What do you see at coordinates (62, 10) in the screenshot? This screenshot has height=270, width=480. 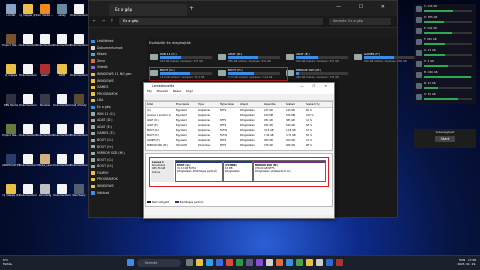 I see `desktop-icon: valley` at bounding box center [62, 10].